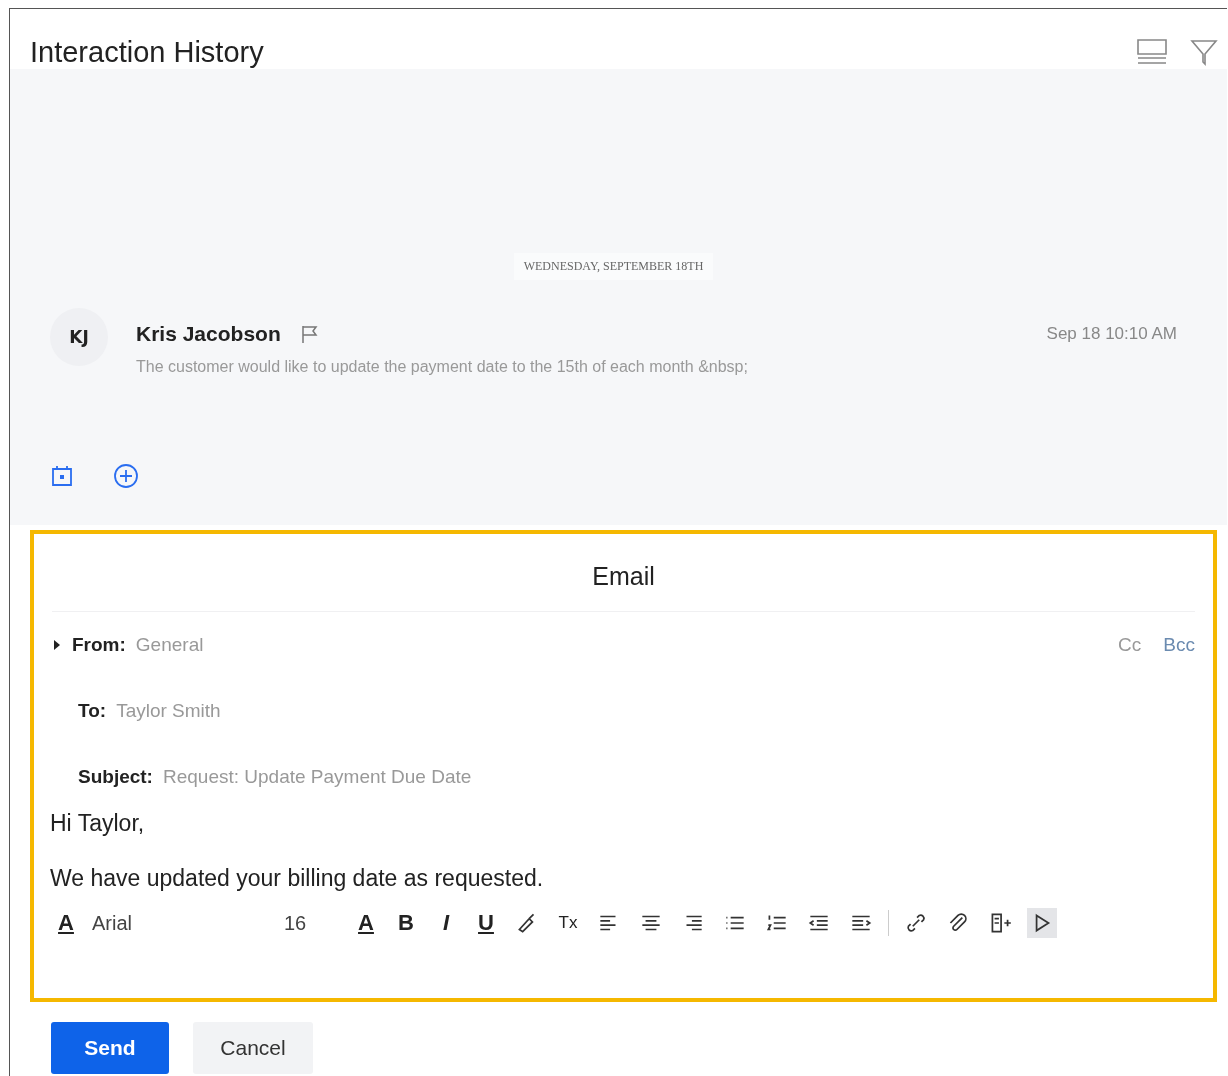 Image resolution: width=1228 pixels, height=1076 pixels. I want to click on author-name: Kris Jacobson, so click(208, 334).